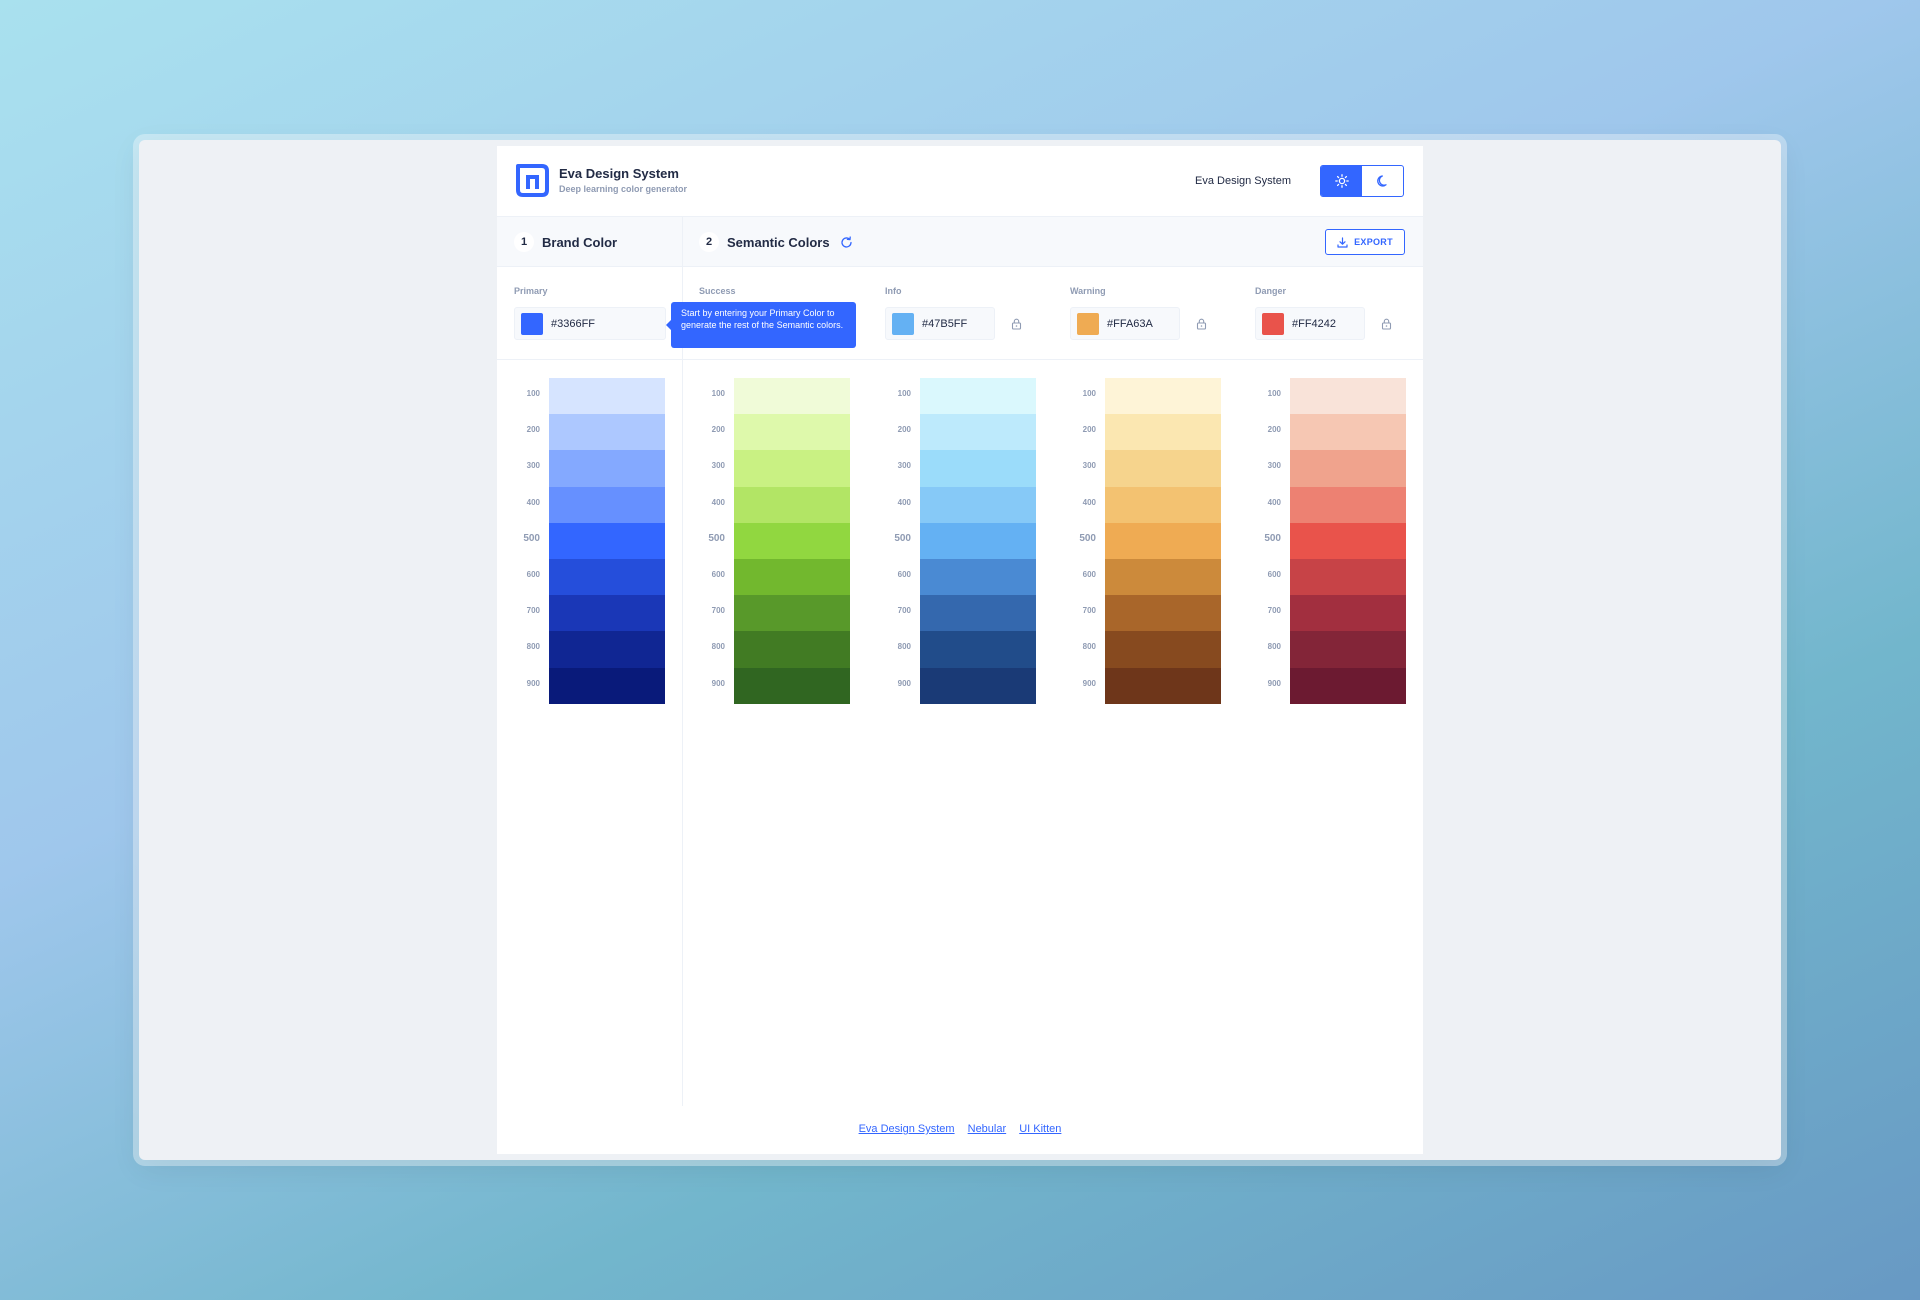 The image size is (1920, 1300). I want to click on color-label: Primary, so click(531, 291).